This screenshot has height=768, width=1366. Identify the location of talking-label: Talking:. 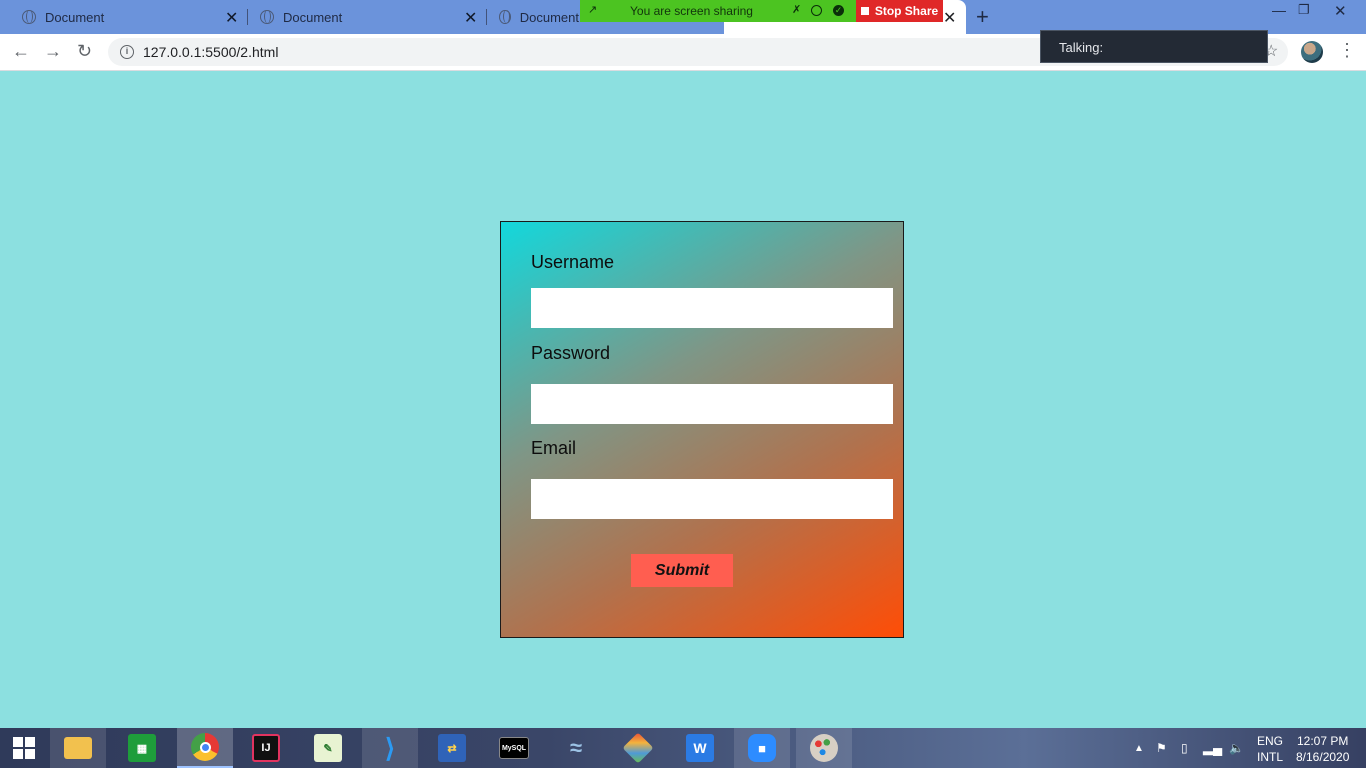
(1081, 47).